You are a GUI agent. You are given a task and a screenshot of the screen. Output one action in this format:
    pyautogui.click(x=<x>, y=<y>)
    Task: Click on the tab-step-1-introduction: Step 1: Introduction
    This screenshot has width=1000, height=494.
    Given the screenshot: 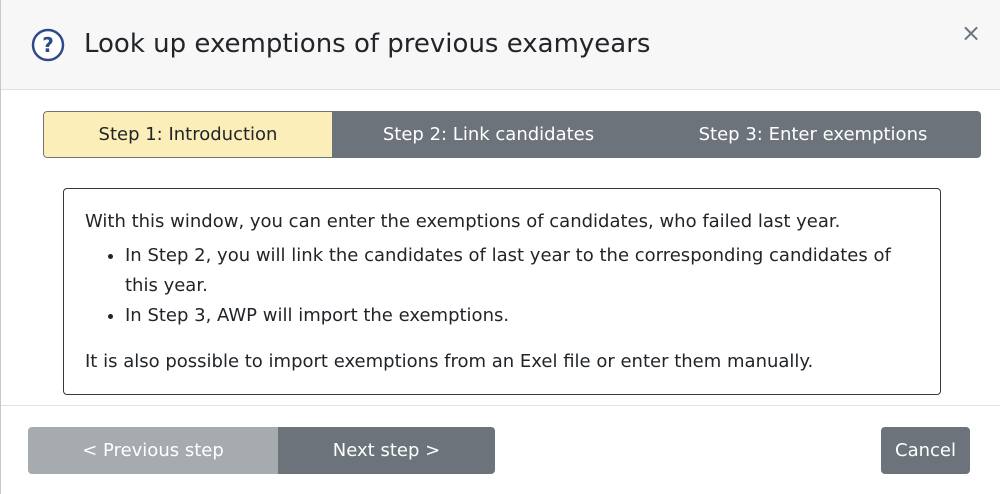 What is the action you would take?
    pyautogui.click(x=187, y=134)
    